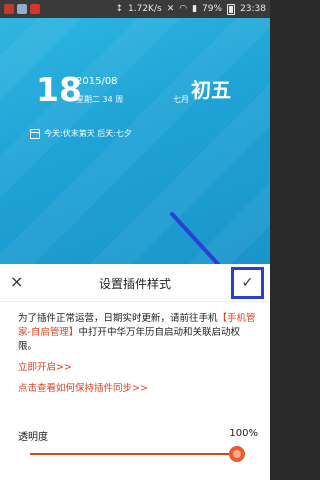 The height and width of the screenshot is (480, 320). I want to click on confirm-button: ✓, so click(247, 283).